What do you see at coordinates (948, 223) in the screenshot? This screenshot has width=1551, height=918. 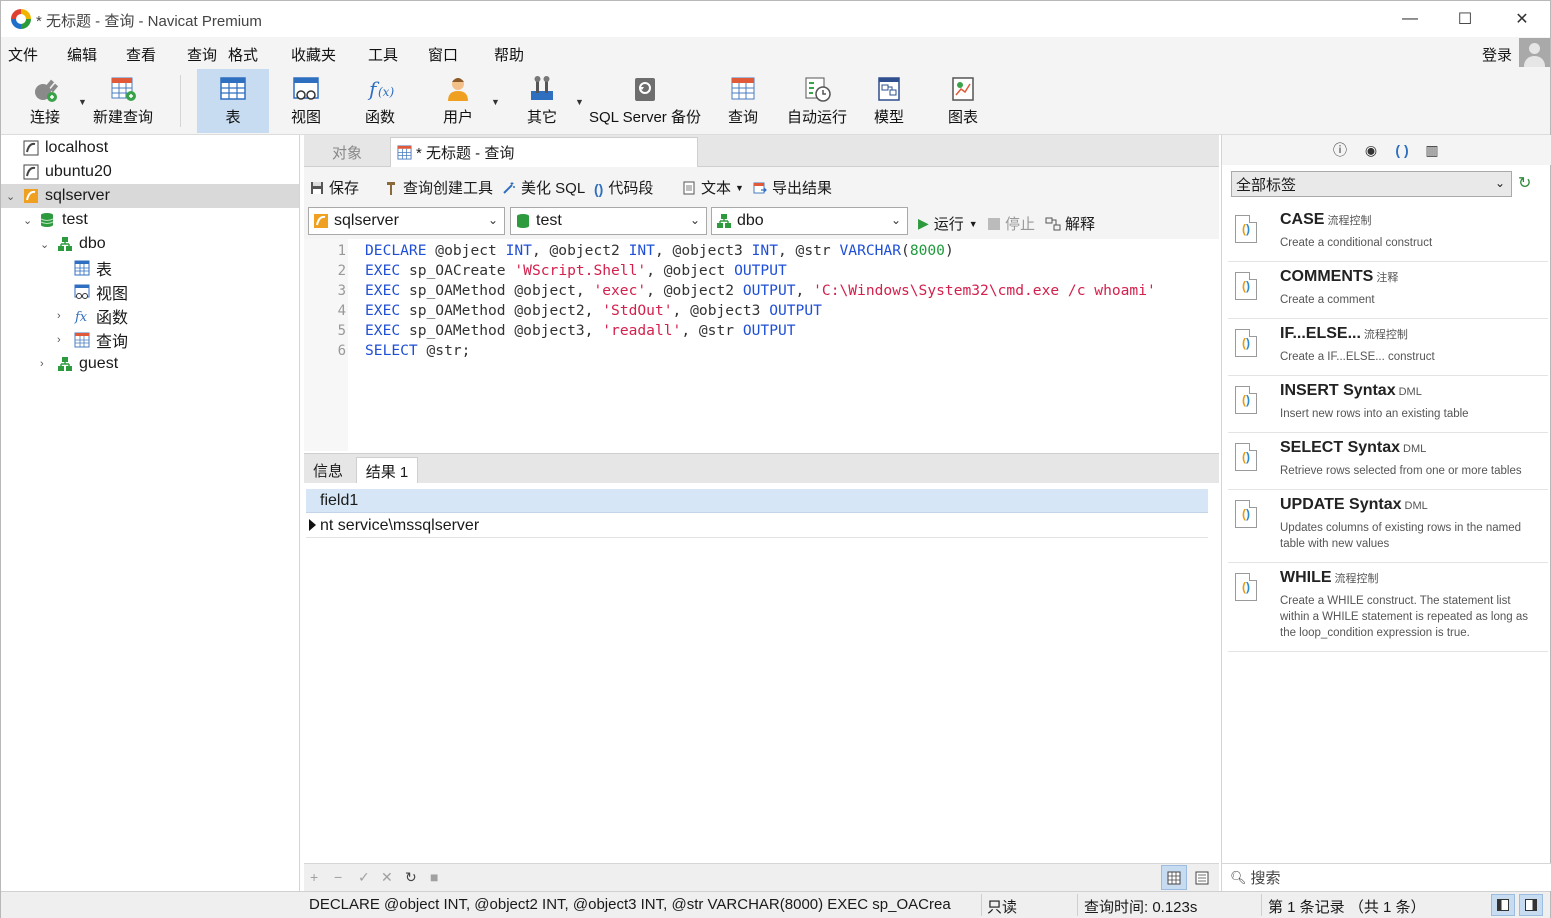 I see `run-button: ▶ 运行 ▼` at bounding box center [948, 223].